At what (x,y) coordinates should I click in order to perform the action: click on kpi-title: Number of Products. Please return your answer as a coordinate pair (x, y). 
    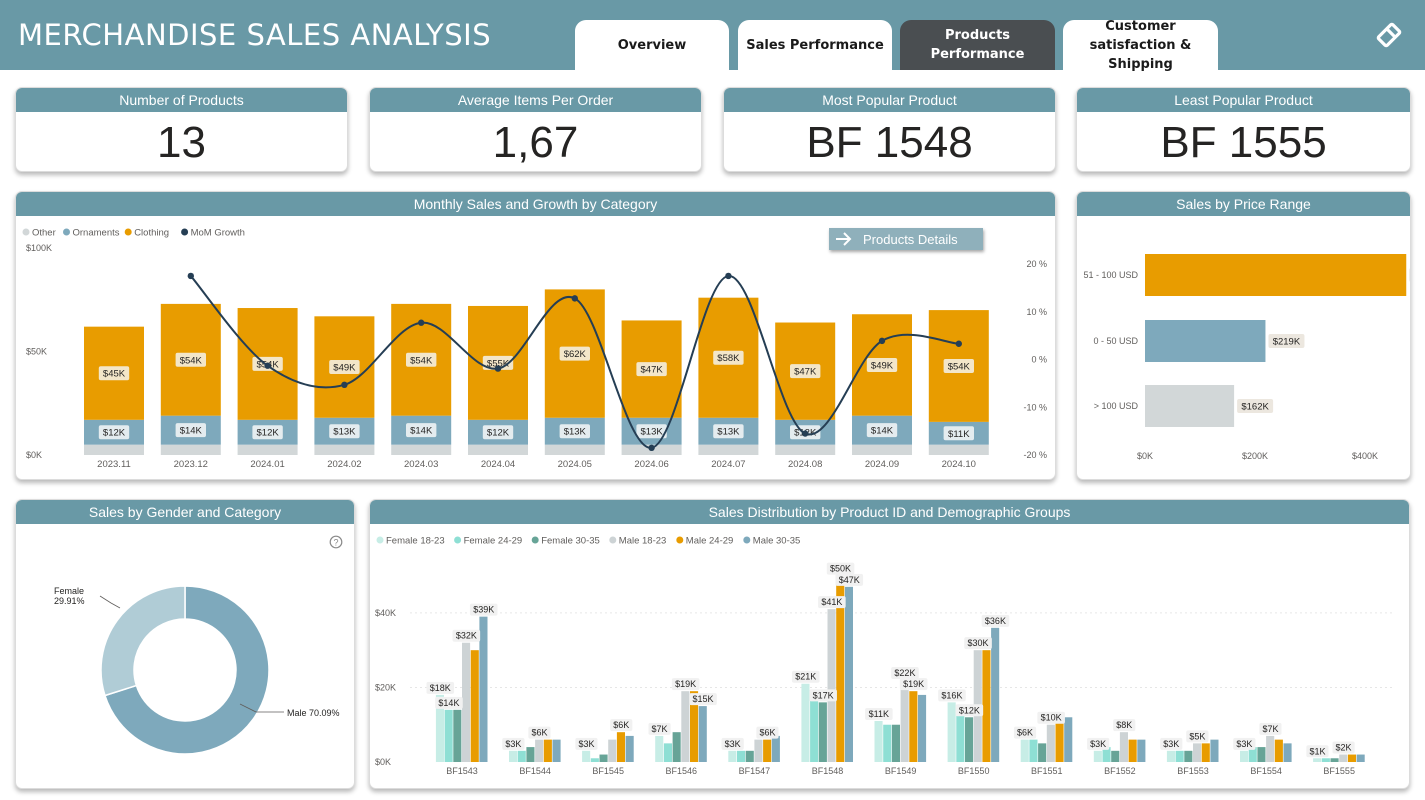
    Looking at the image, I should click on (181, 100).